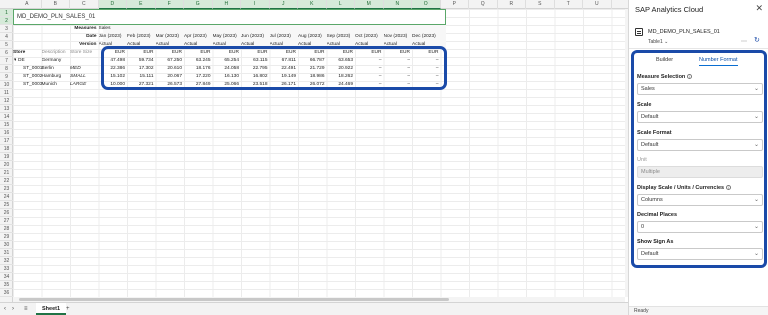 The image size is (768, 315). Describe the element at coordinates (6, 101) in the screenshot. I see `row-header-12: 12` at that location.